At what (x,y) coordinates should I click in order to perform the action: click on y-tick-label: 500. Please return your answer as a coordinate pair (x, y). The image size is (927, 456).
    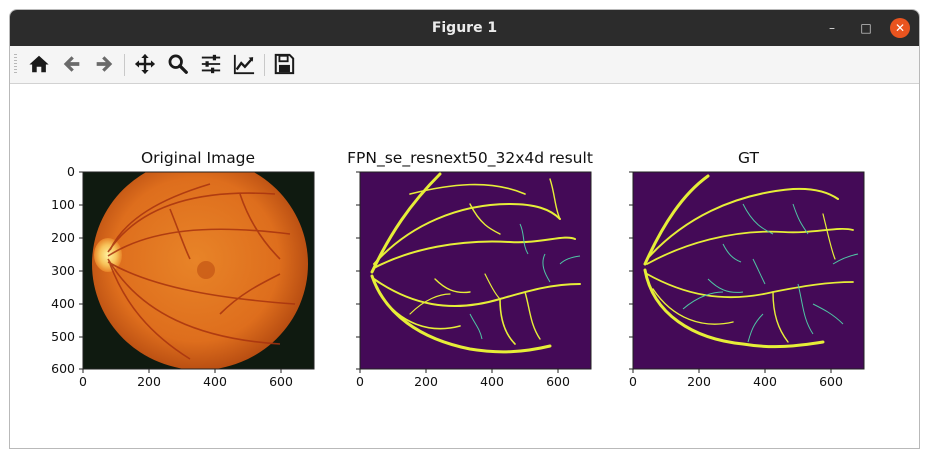
    Looking at the image, I should click on (63, 336).